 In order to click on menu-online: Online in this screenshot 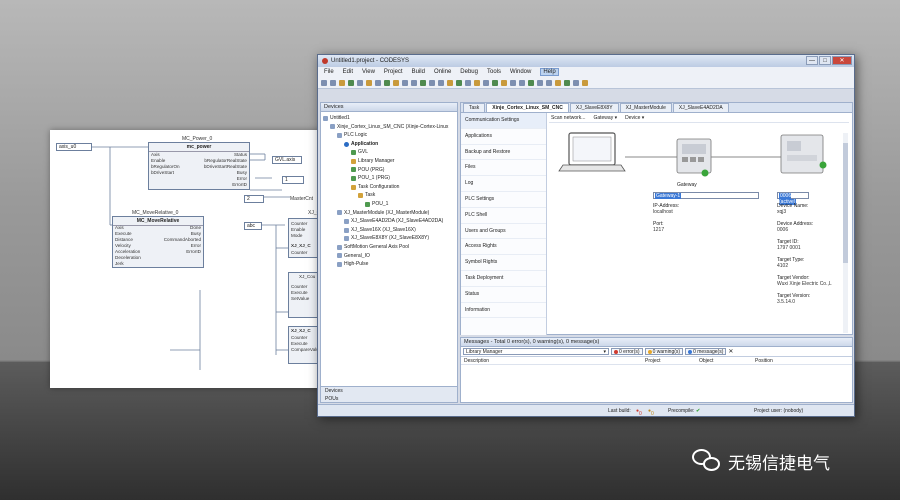, I will do `click(442, 72)`.